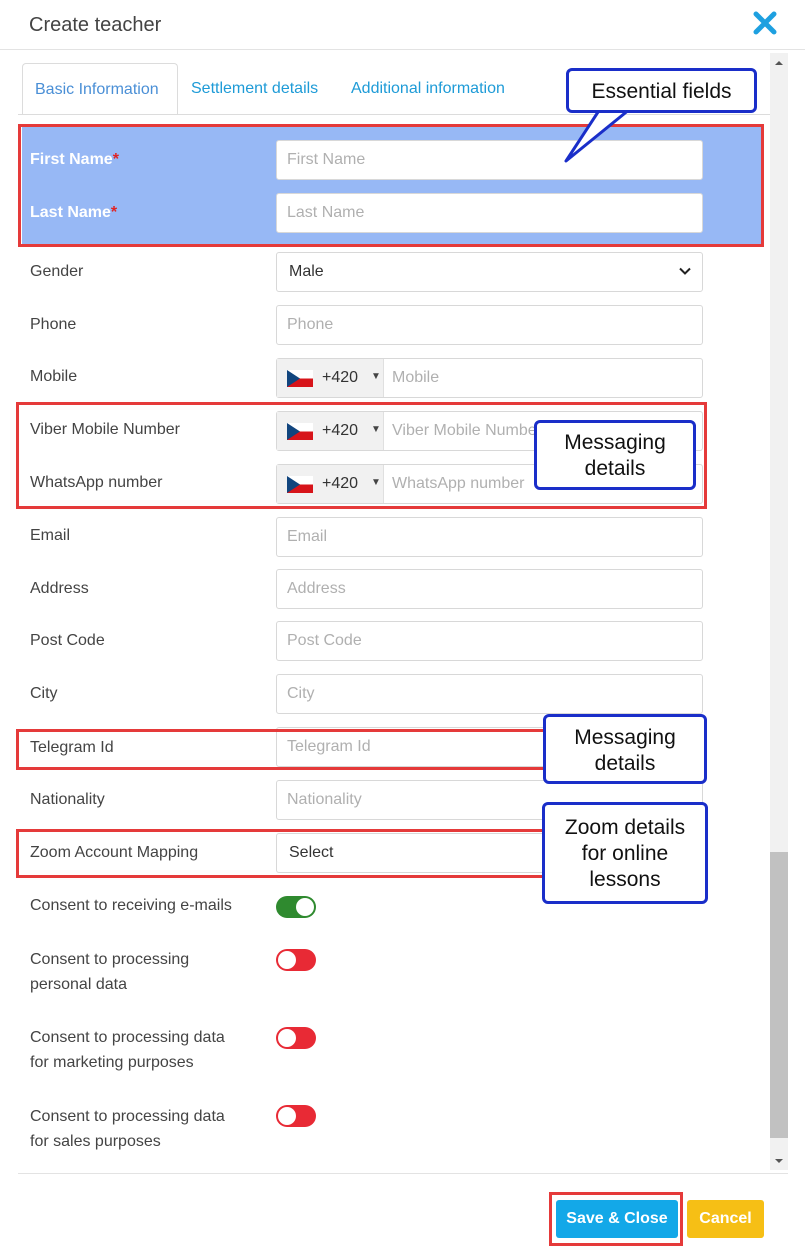 The image size is (805, 1259). What do you see at coordinates (779, 1161) in the screenshot?
I see `scroll-down-icon` at bounding box center [779, 1161].